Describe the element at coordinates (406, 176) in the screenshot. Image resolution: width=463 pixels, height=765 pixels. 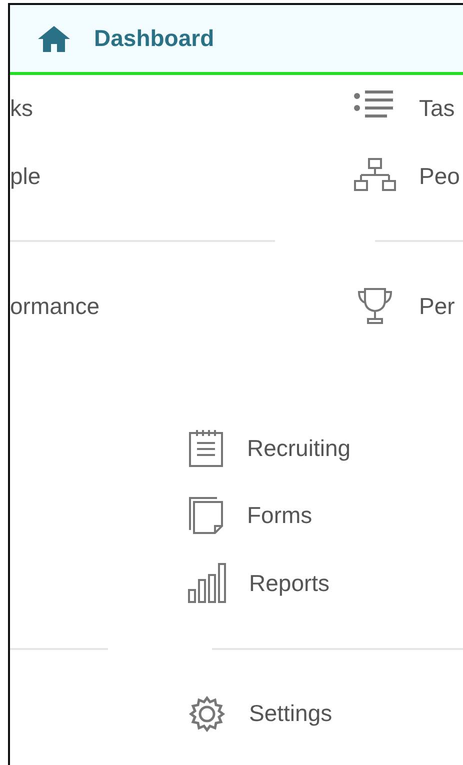
I see `menu-item: Peo` at that location.